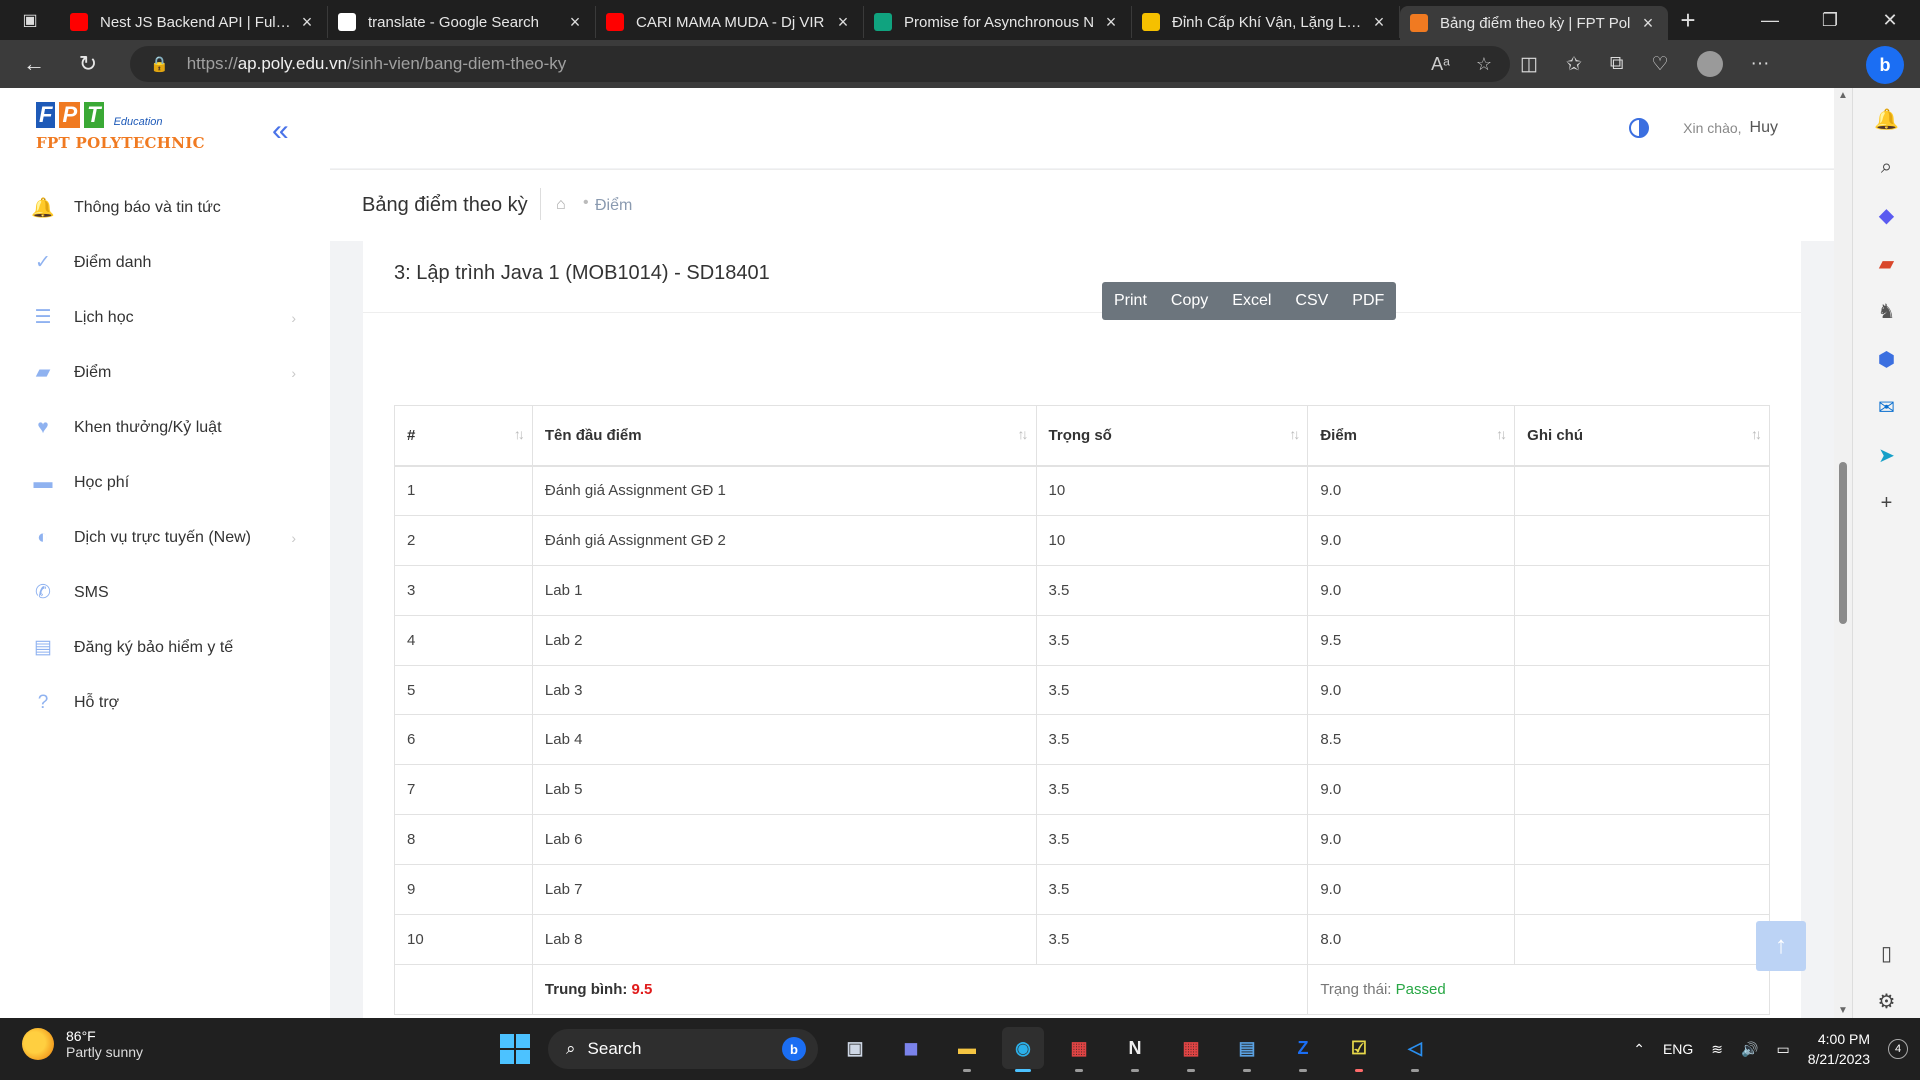 Image resolution: width=1920 pixels, height=1080 pixels. What do you see at coordinates (1303, 1049) in the screenshot?
I see `zalo-icon: Z` at bounding box center [1303, 1049].